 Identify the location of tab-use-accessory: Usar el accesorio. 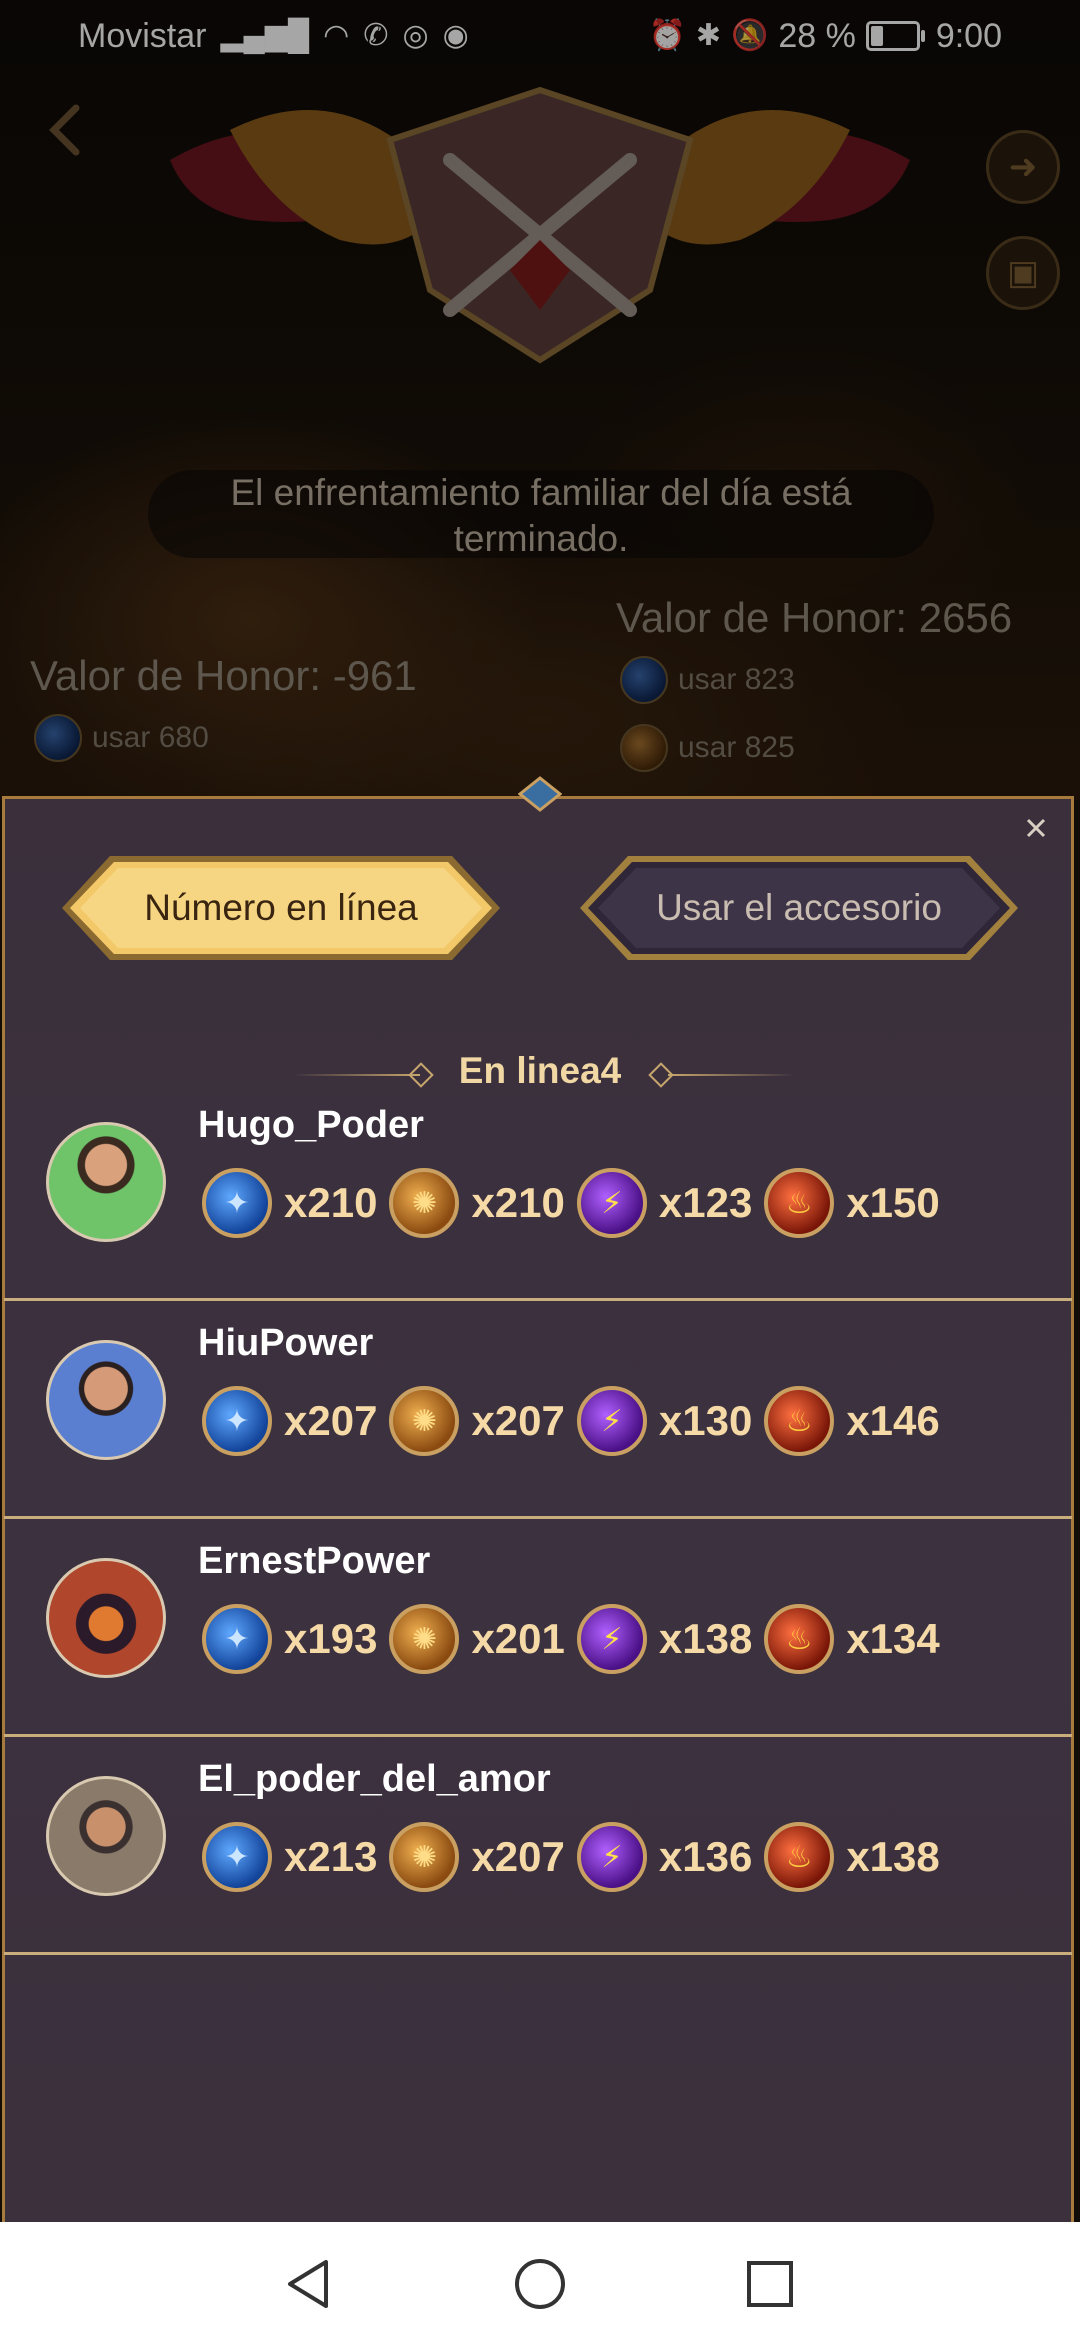
(799, 908).